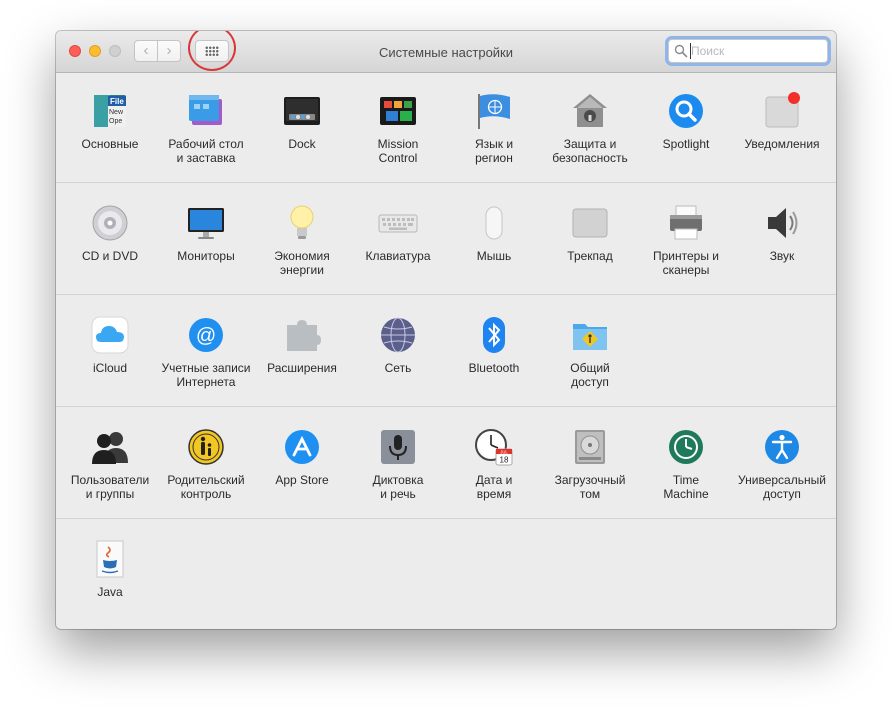  I want to click on pane-language: Язык и регион, so click(494, 127).